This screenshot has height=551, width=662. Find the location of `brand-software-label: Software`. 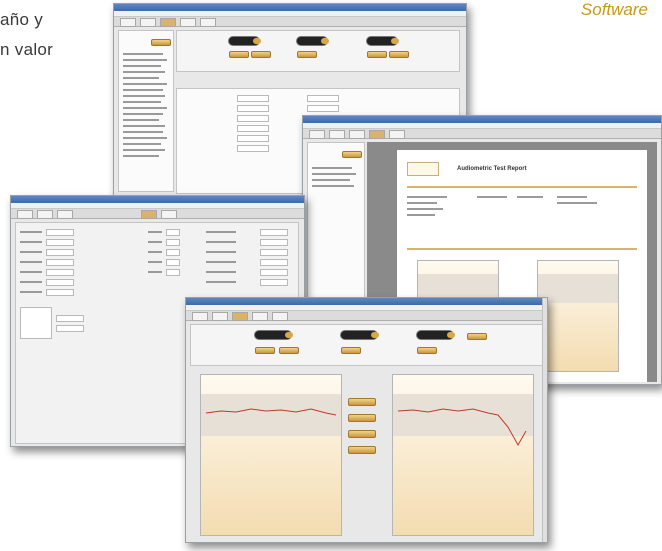

brand-software-label: Software is located at coordinates (614, 9).